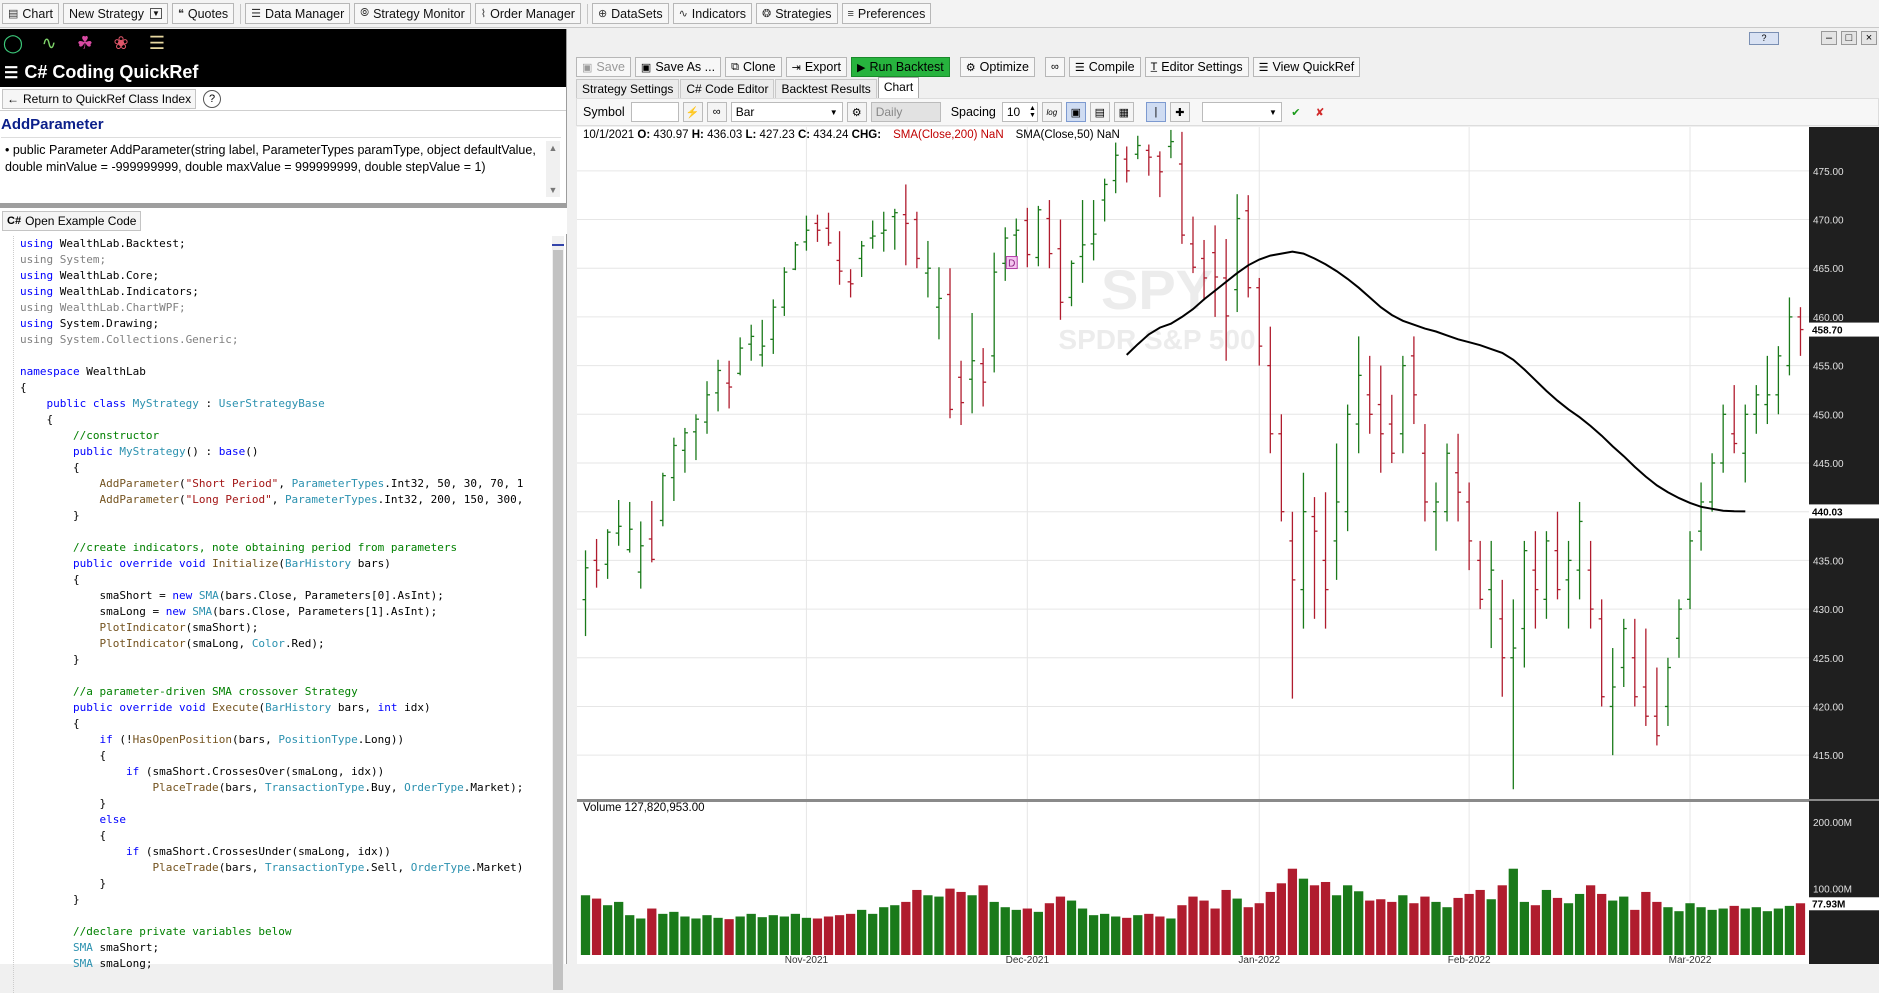 This screenshot has width=1879, height=993. I want to click on clone-button: ⧉ Clone, so click(753, 67).